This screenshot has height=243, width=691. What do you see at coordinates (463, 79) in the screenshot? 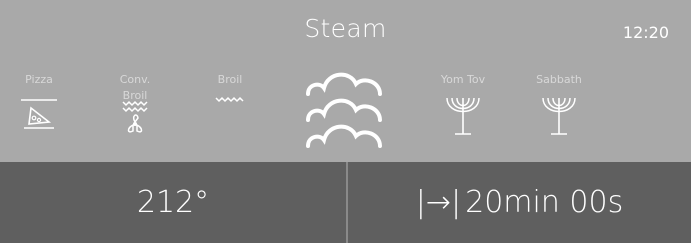
I see `mode-label: Yom Tov` at bounding box center [463, 79].